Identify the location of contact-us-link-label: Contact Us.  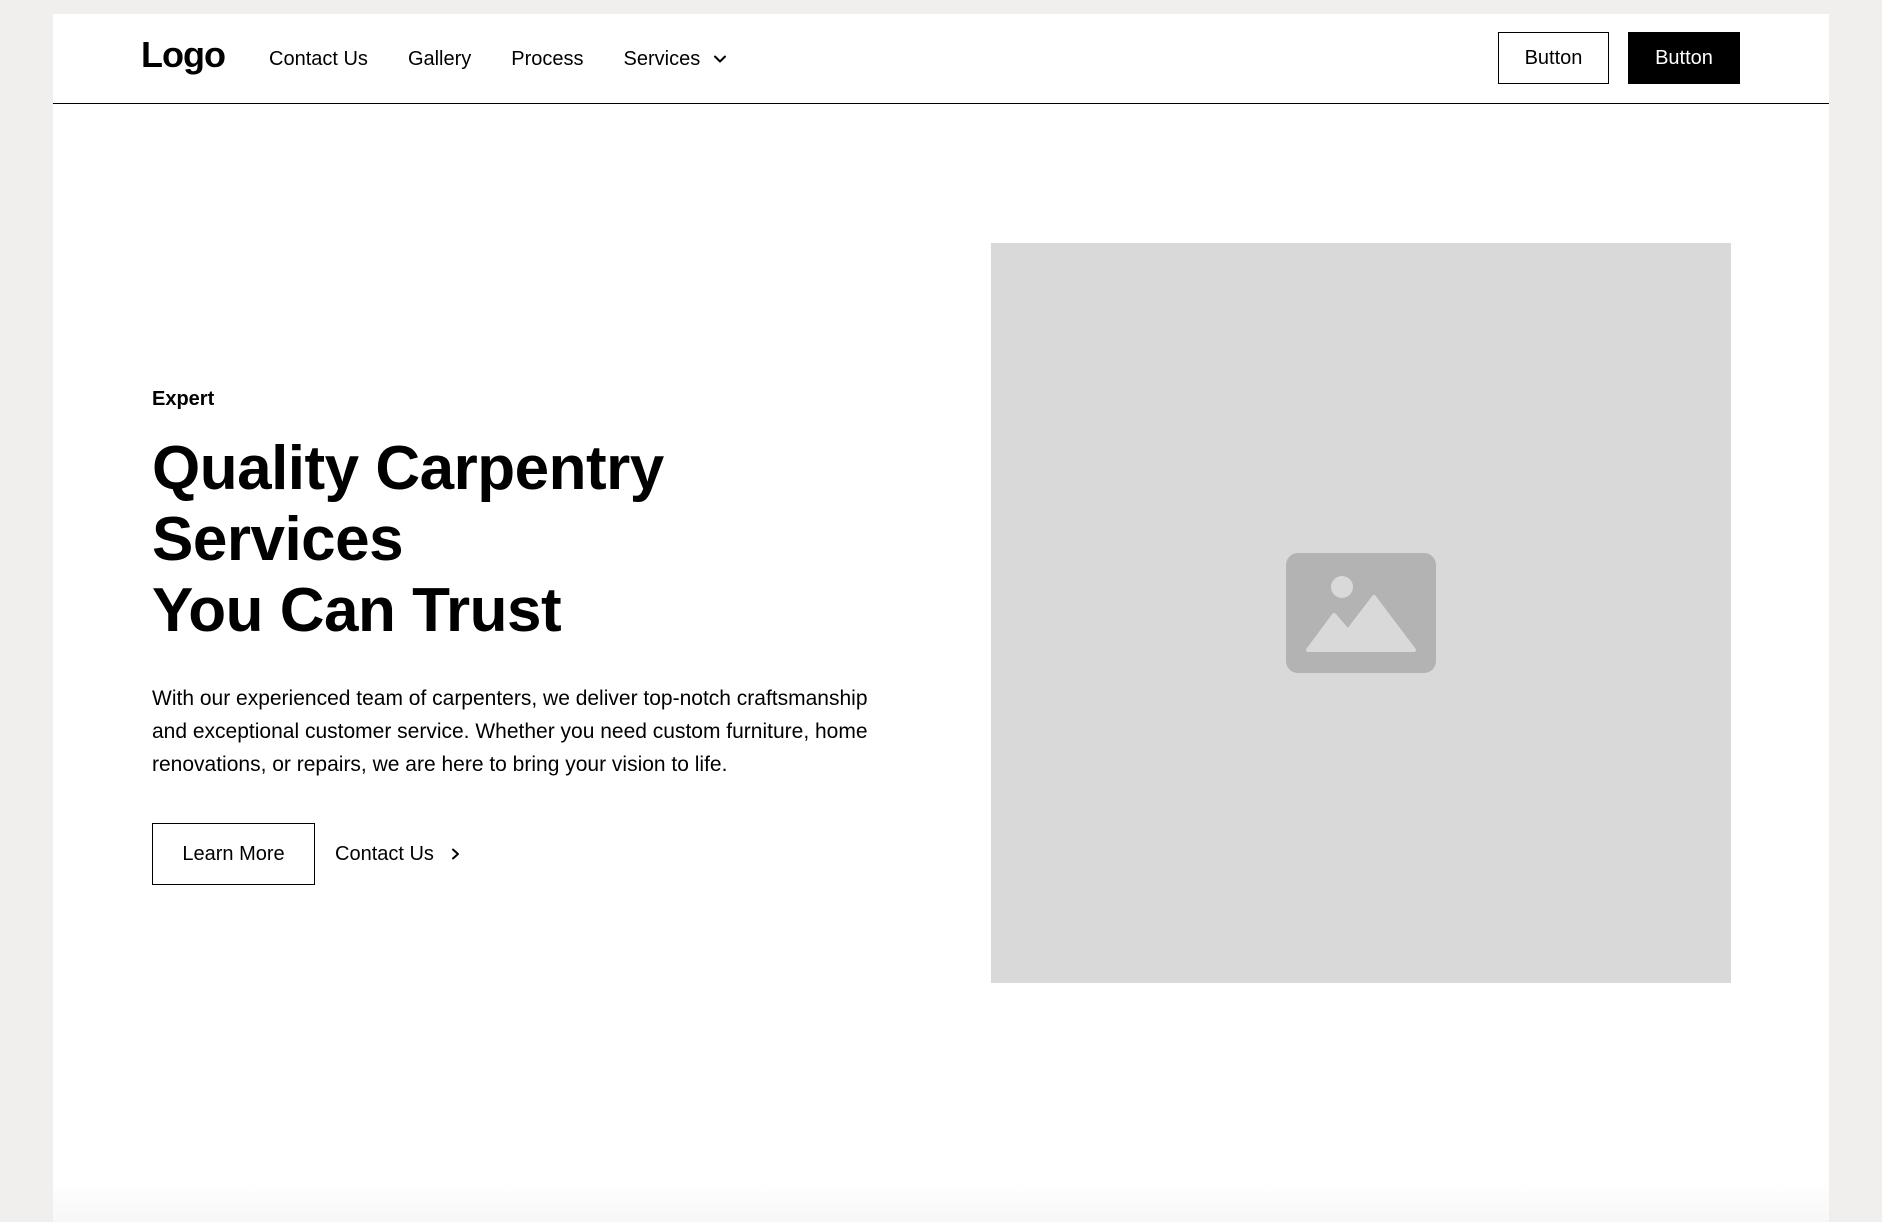
(384, 853).